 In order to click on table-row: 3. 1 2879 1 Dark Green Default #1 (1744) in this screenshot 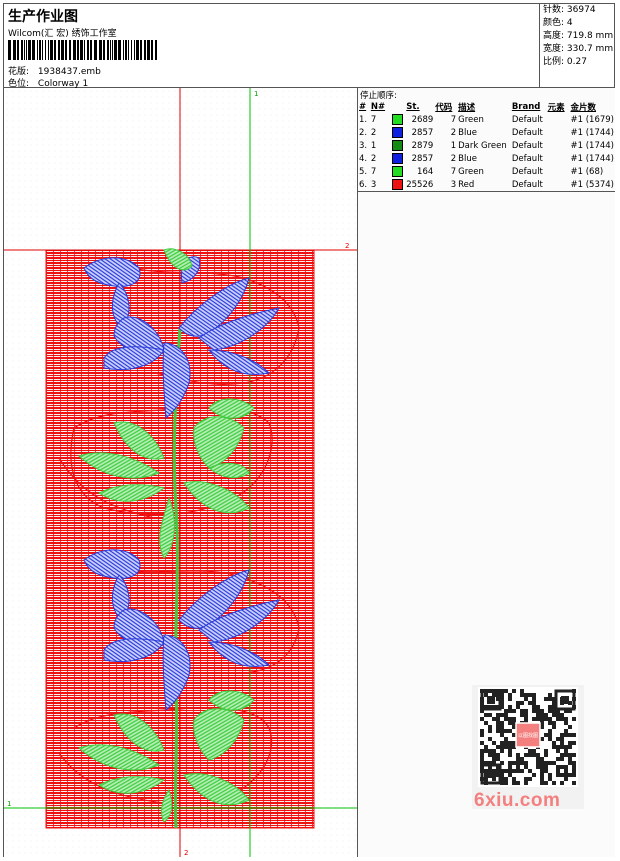, I will do `click(486, 145)`.